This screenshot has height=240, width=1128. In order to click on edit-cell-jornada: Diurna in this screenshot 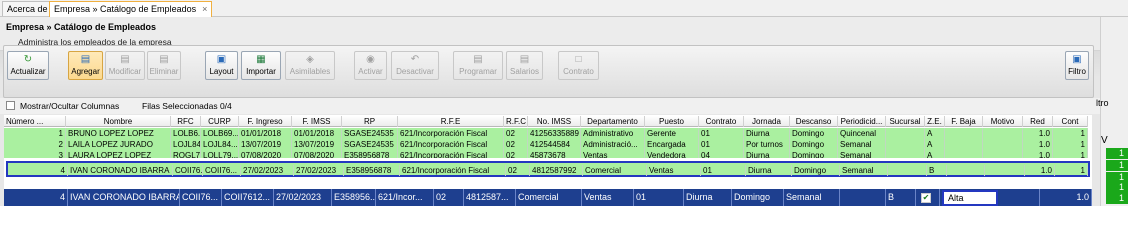, I will do `click(708, 197)`.